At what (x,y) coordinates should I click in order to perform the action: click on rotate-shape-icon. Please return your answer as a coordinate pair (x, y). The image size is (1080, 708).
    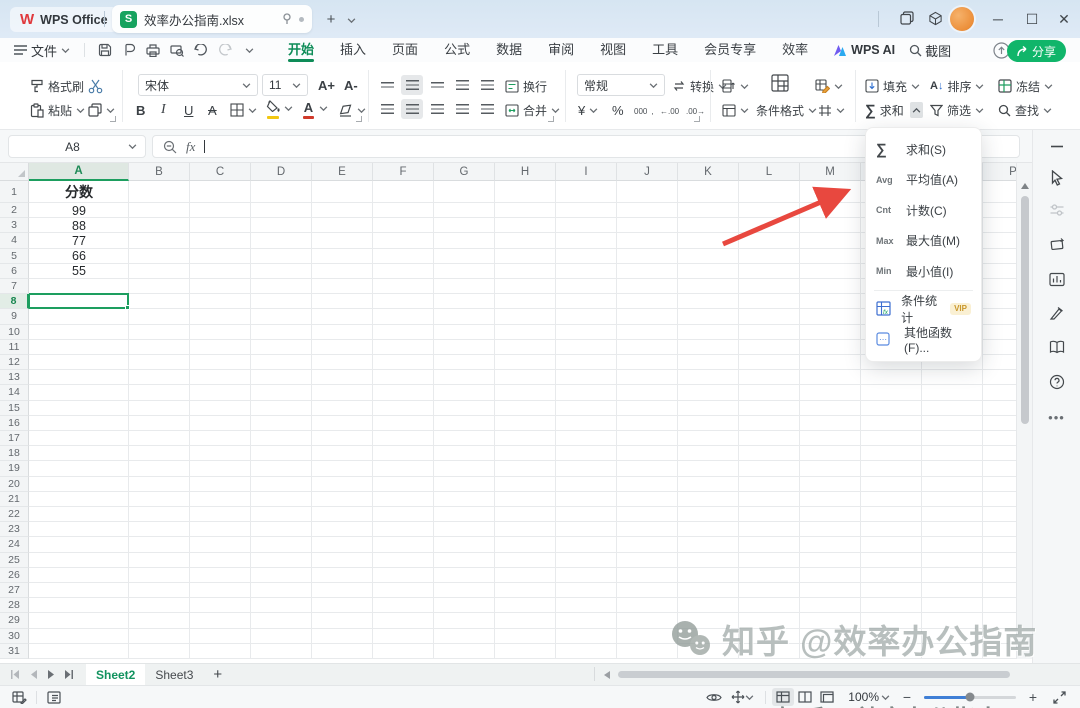
    Looking at the image, I should click on (1057, 244).